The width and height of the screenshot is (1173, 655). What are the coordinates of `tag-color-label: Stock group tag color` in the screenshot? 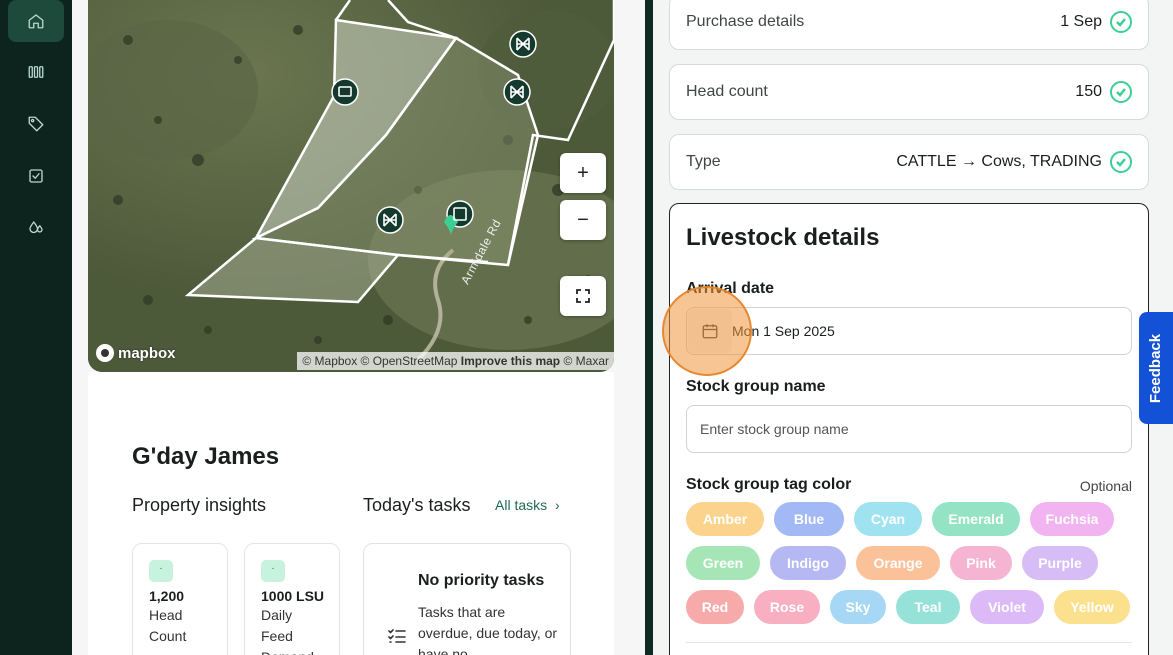 It's located at (769, 484).